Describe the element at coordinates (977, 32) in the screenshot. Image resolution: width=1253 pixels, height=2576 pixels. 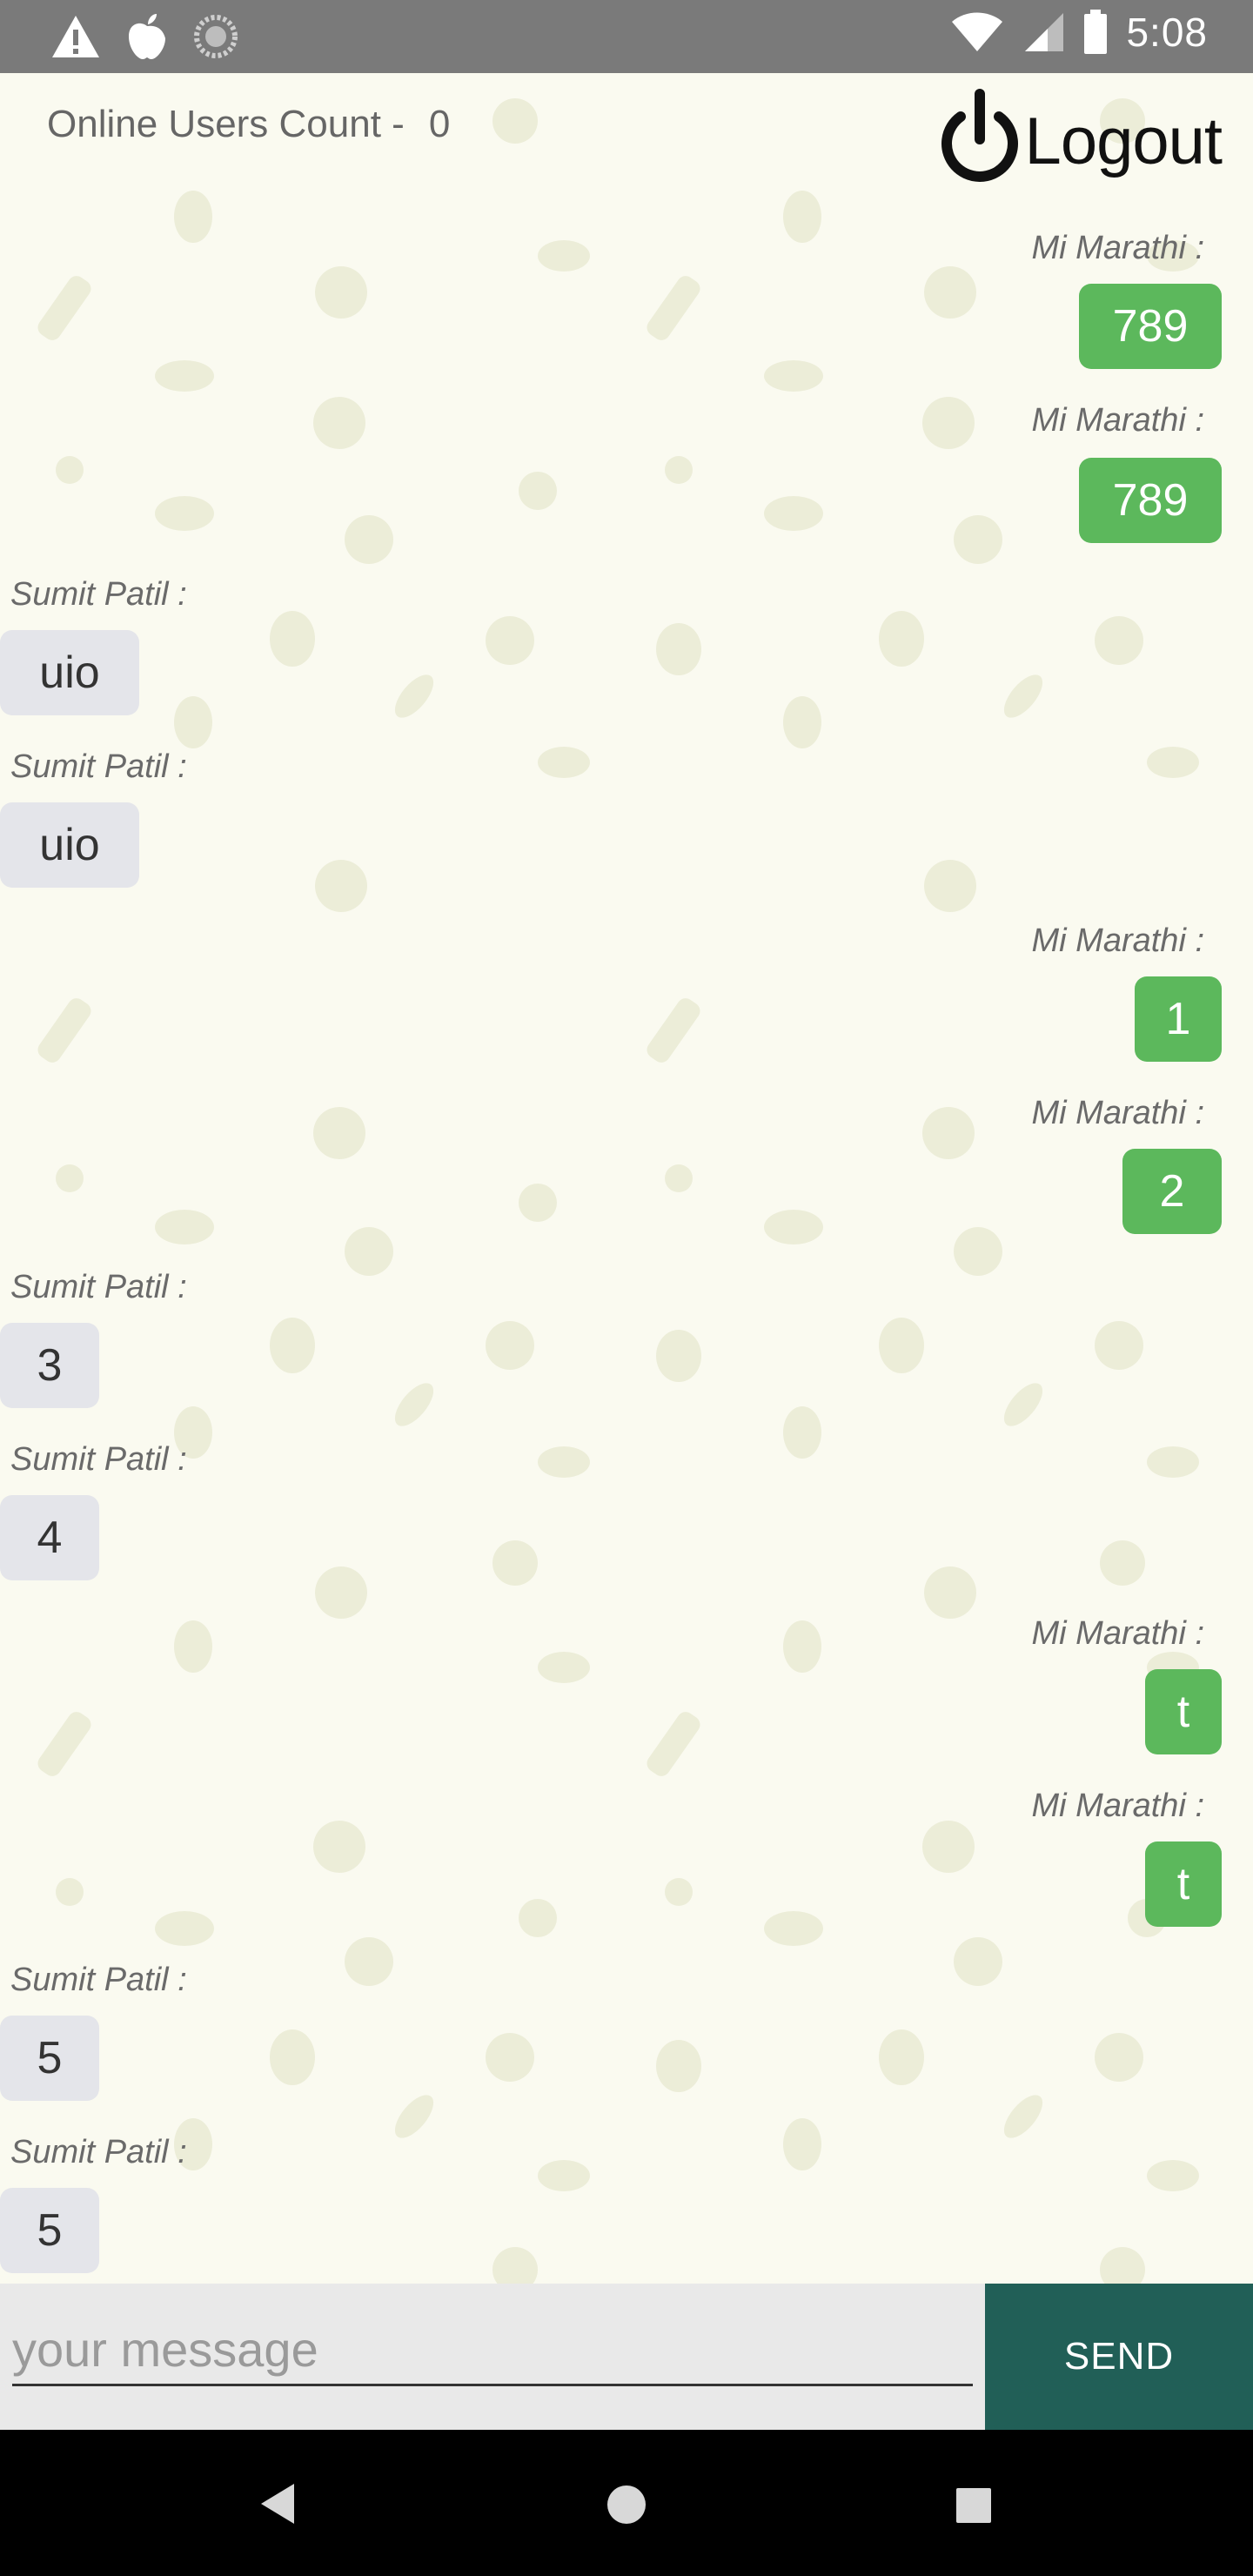
I see `wifi-icon` at that location.